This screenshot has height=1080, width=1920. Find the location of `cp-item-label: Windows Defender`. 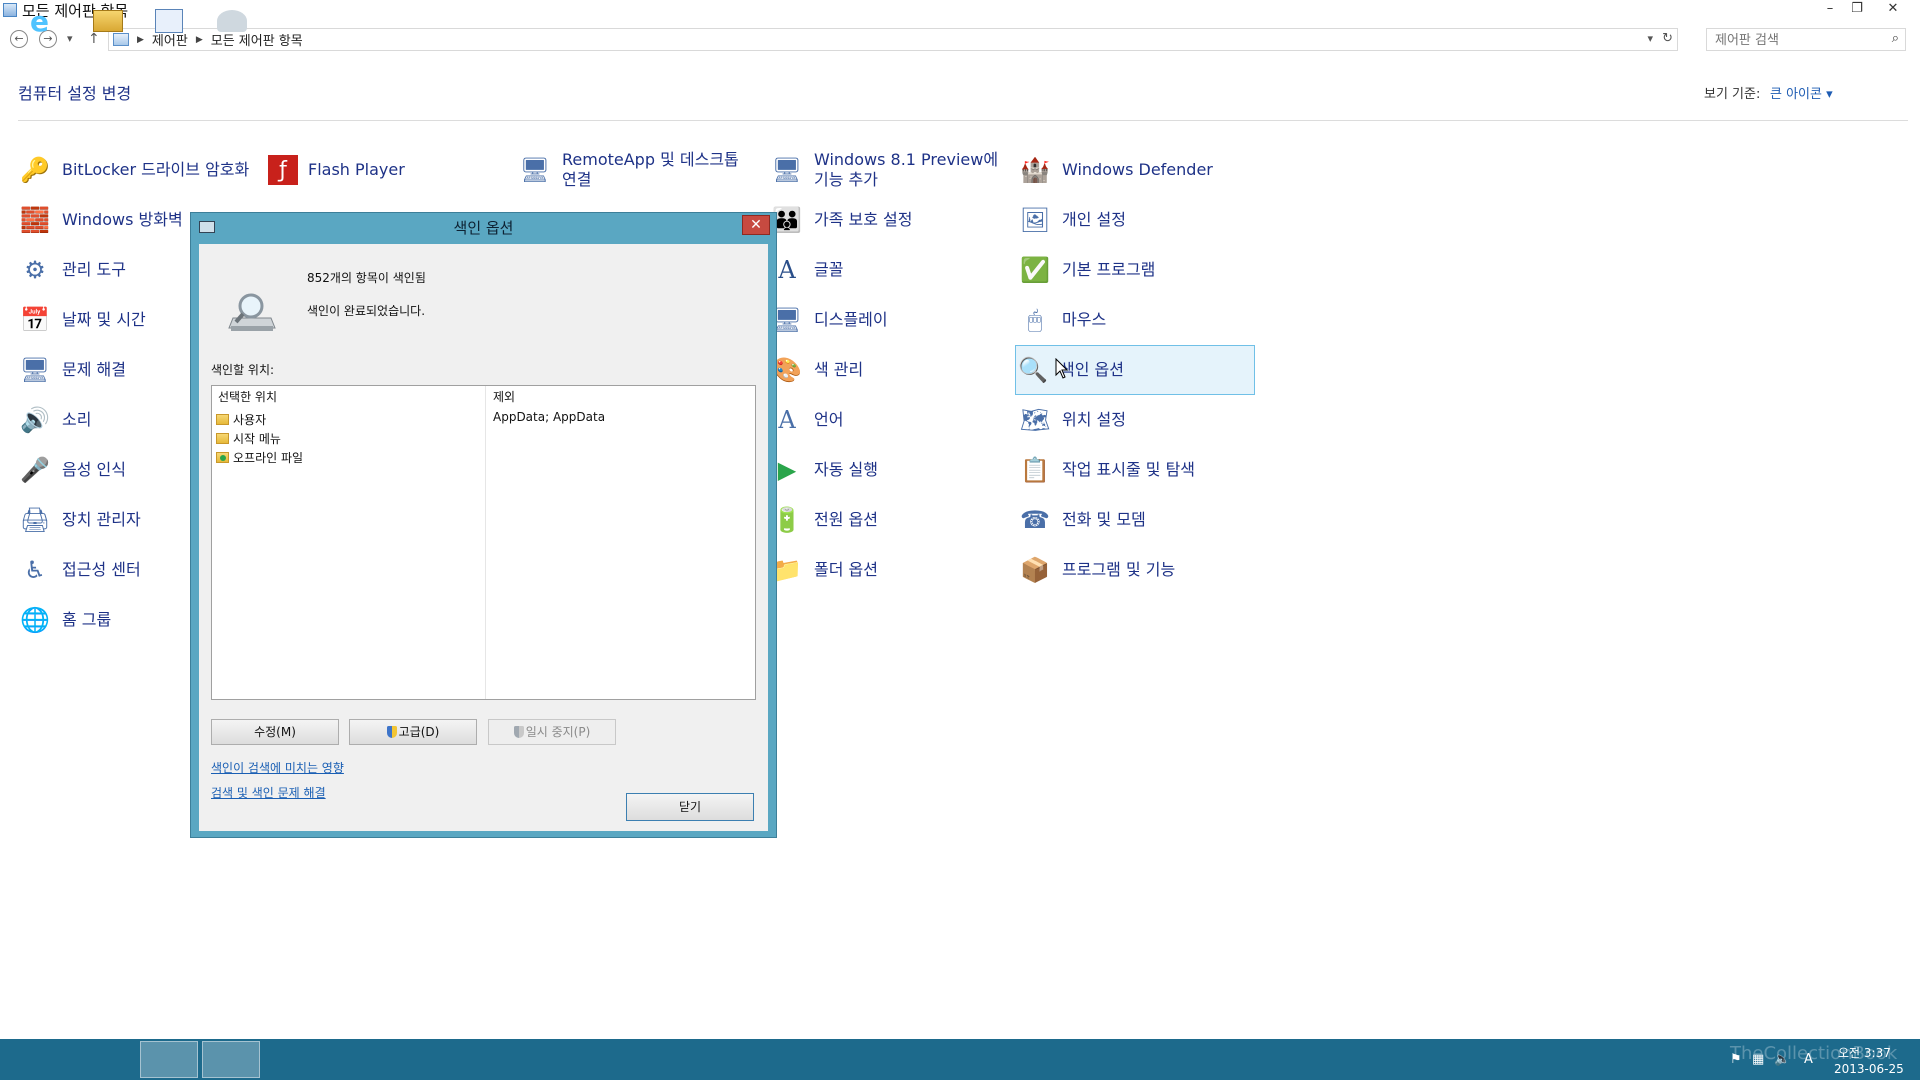

cp-item-label: Windows Defender is located at coordinates (1137, 169).